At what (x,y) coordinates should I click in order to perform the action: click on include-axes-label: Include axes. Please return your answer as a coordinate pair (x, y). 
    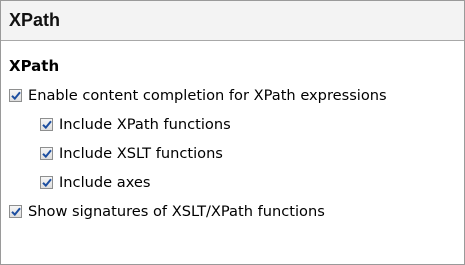
    Looking at the image, I should click on (105, 182).